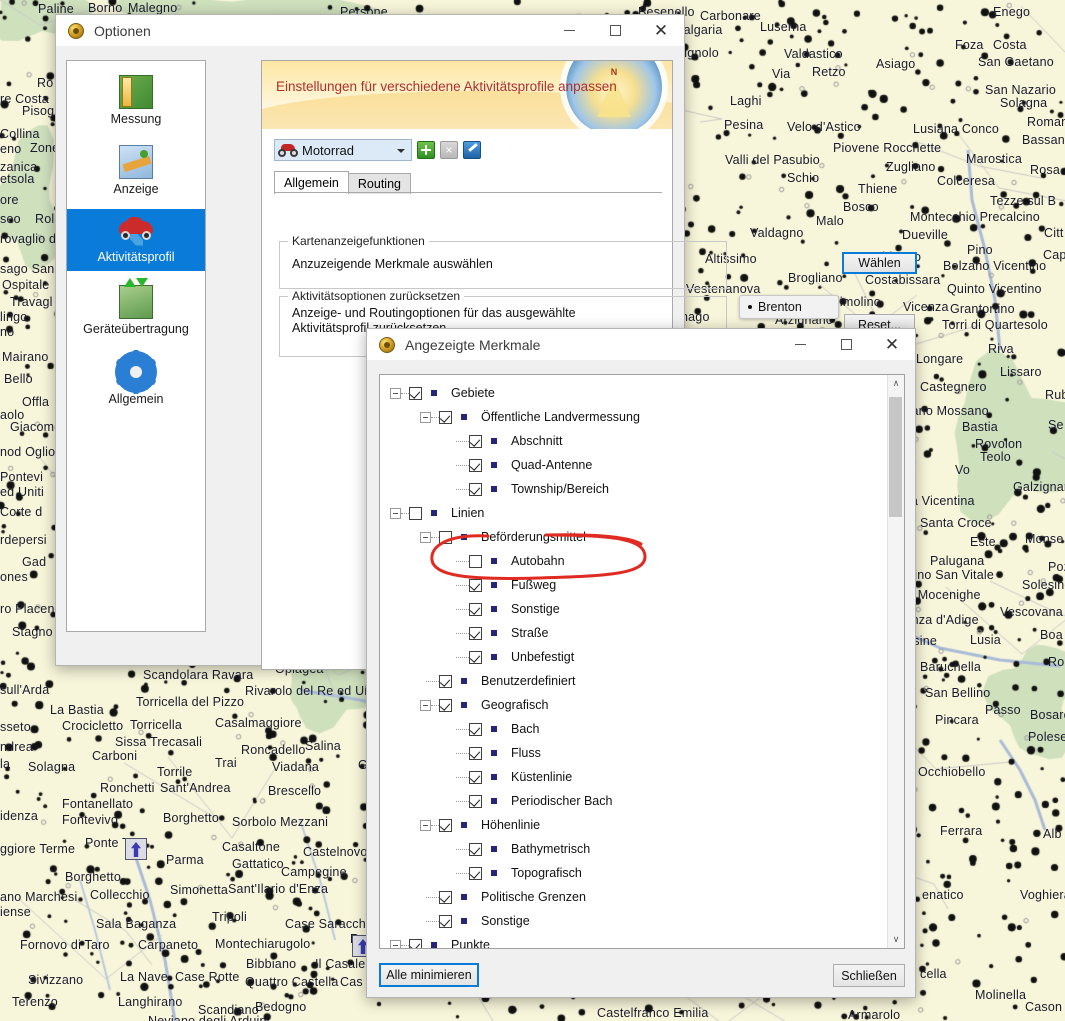 The height and width of the screenshot is (1021, 1065). I want to click on scrollbar-thumb, so click(895, 457).